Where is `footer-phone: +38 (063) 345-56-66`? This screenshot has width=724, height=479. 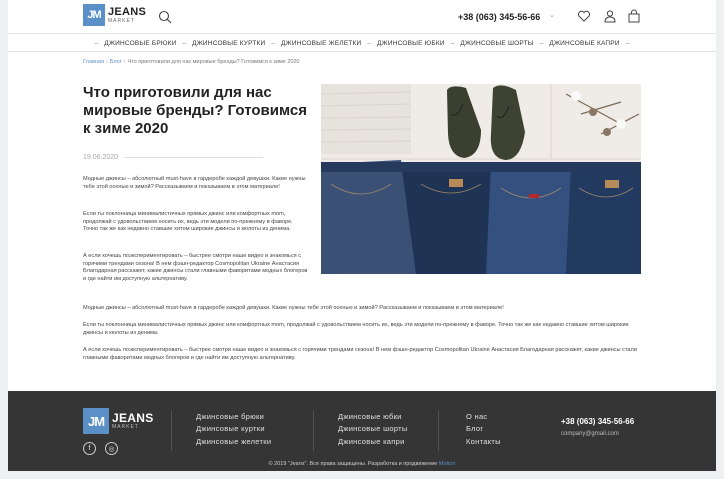 footer-phone: +38 (063) 345-56-66 is located at coordinates (597, 421).